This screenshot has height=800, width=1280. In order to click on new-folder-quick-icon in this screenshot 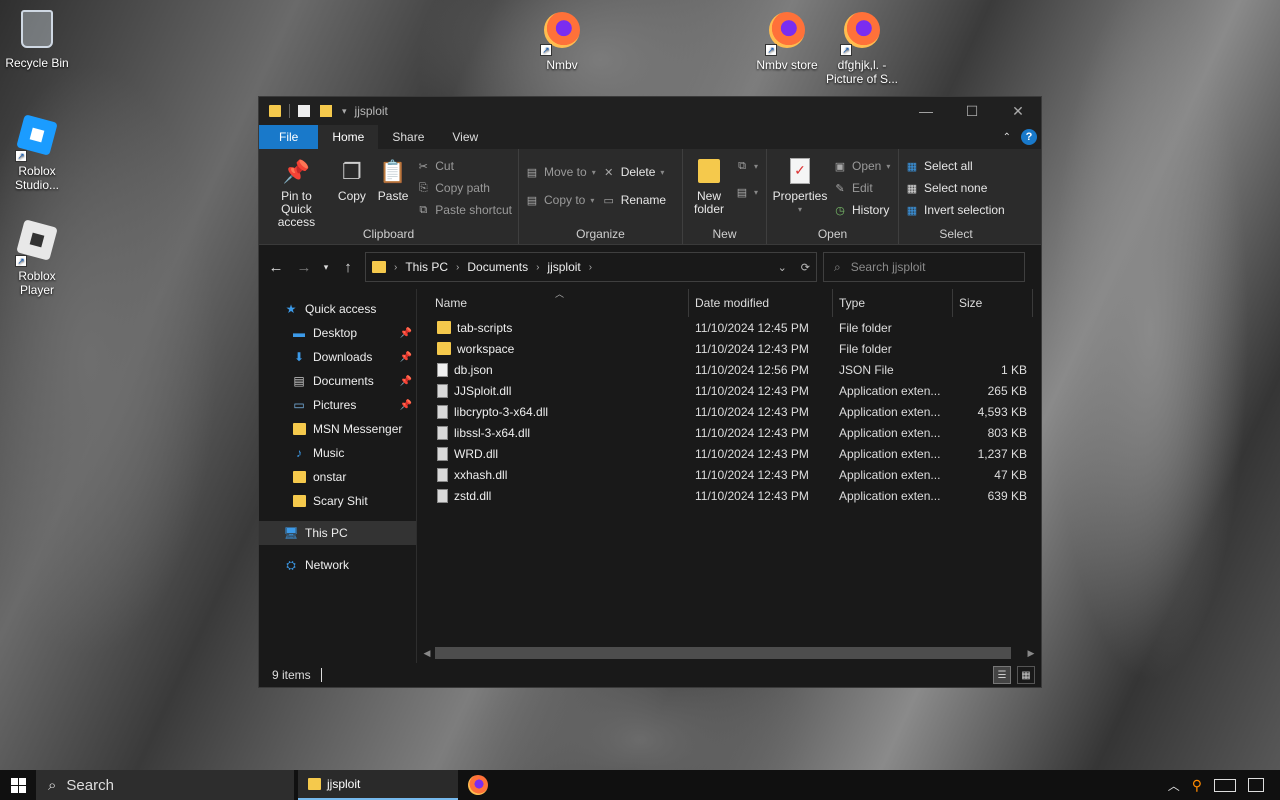, I will do `click(326, 111)`.